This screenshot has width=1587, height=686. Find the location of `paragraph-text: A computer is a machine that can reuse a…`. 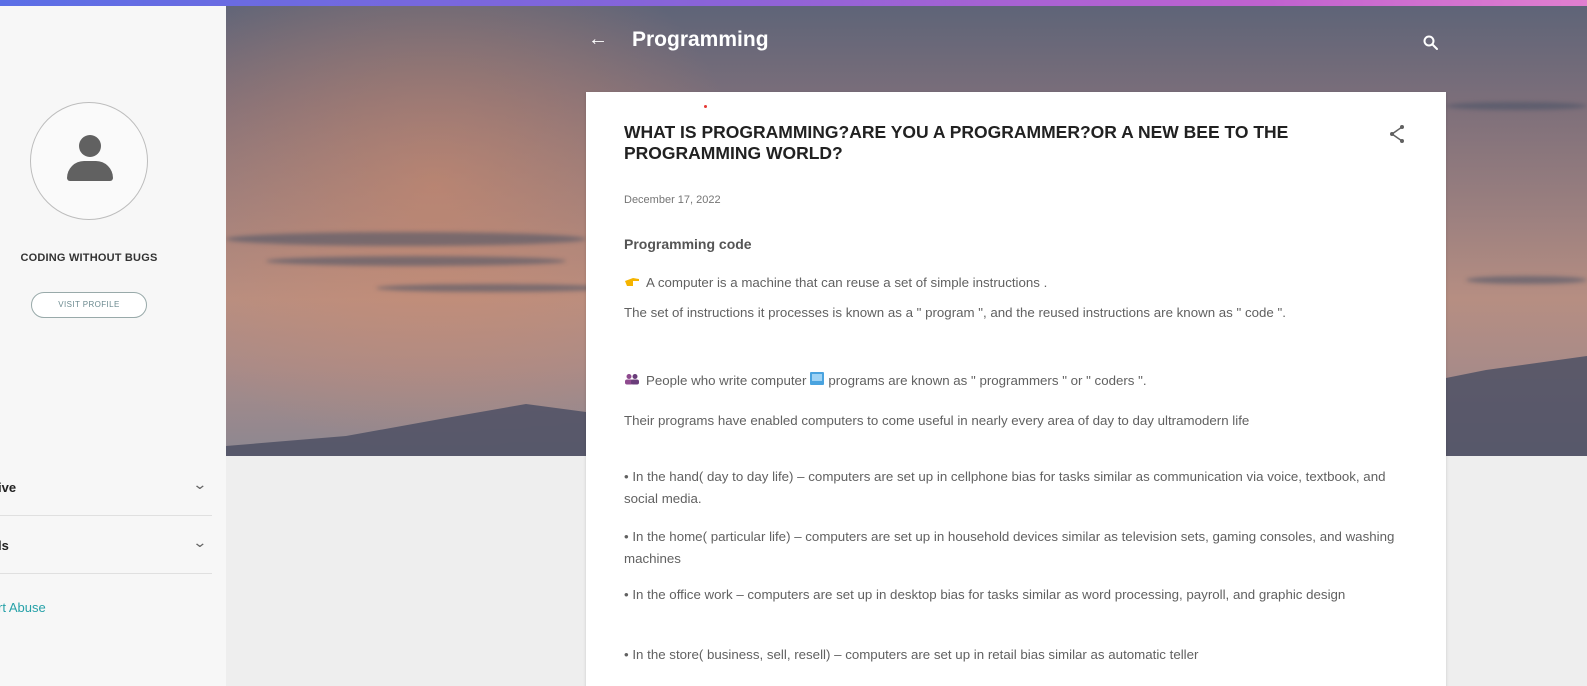

paragraph-text: A computer is a machine that can reuse a… is located at coordinates (847, 282).